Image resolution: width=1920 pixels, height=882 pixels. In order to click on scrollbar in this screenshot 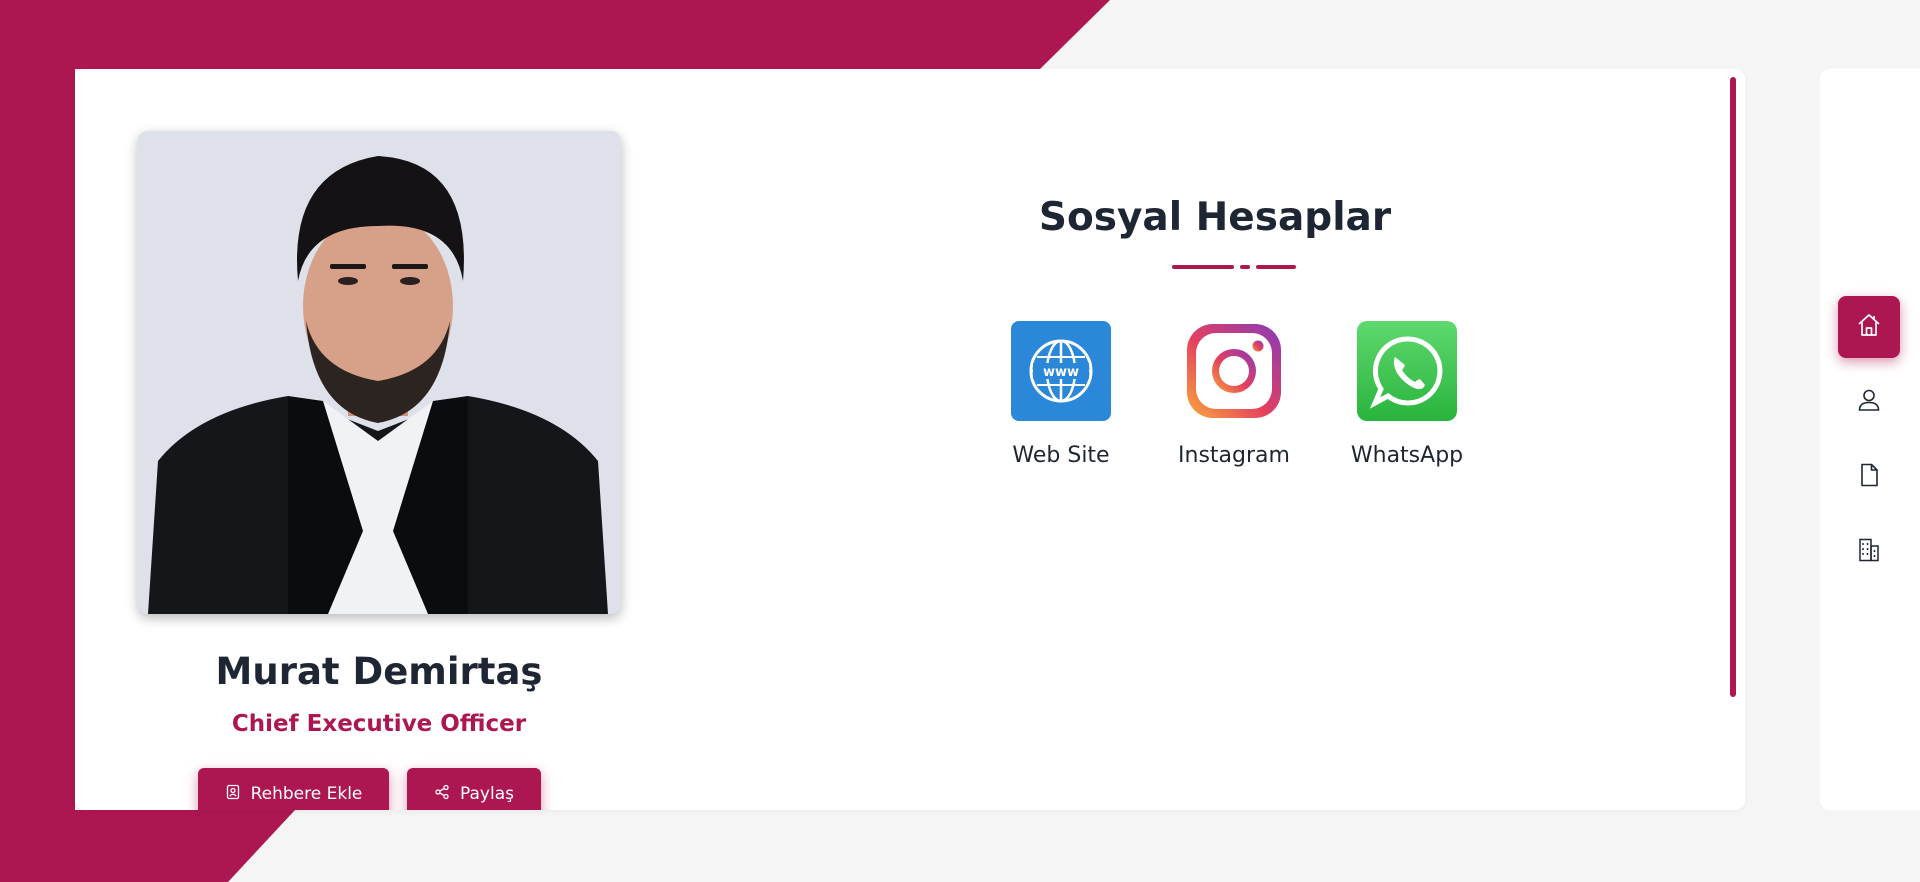, I will do `click(1733, 387)`.